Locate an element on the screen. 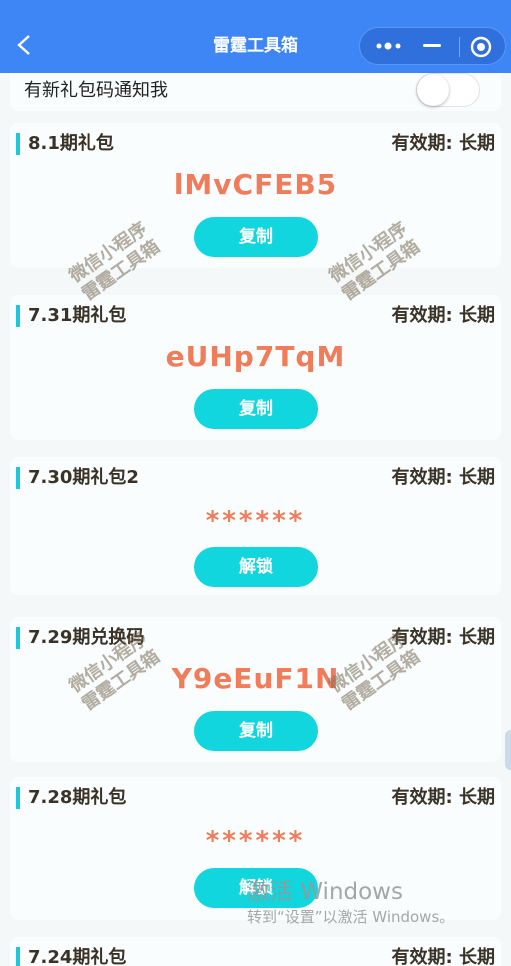 This screenshot has width=511, height=966. navbar: 雷霆工具箱 is located at coordinates (255, 36).